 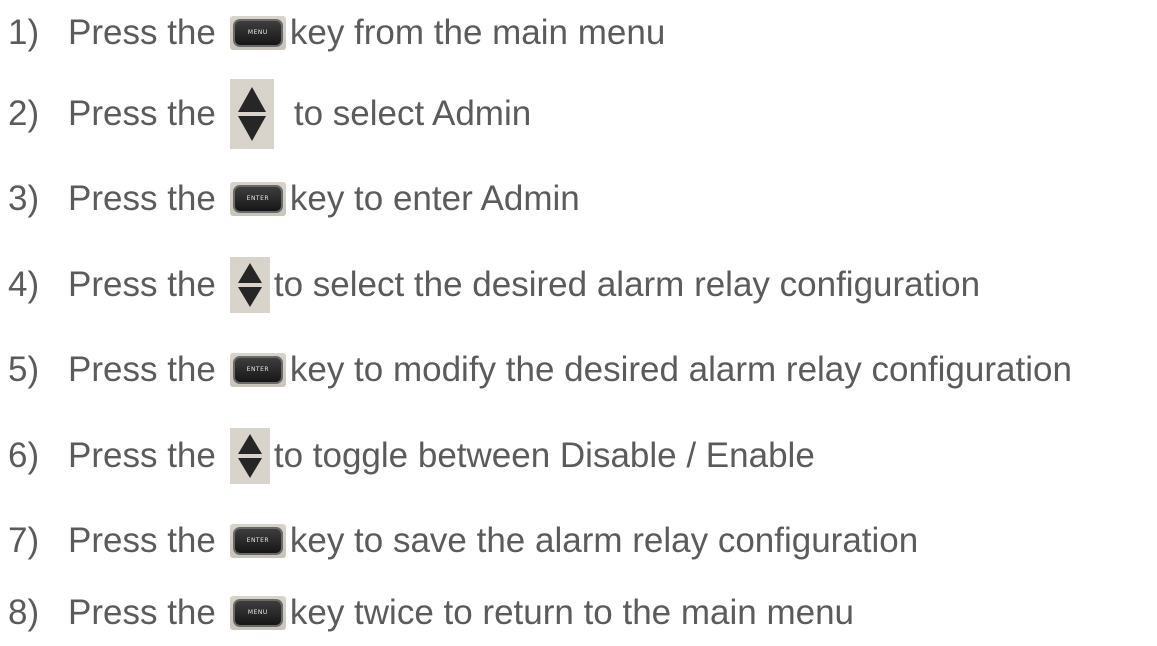 I want to click on step-text: key to enter Admin, so click(x=434, y=198).